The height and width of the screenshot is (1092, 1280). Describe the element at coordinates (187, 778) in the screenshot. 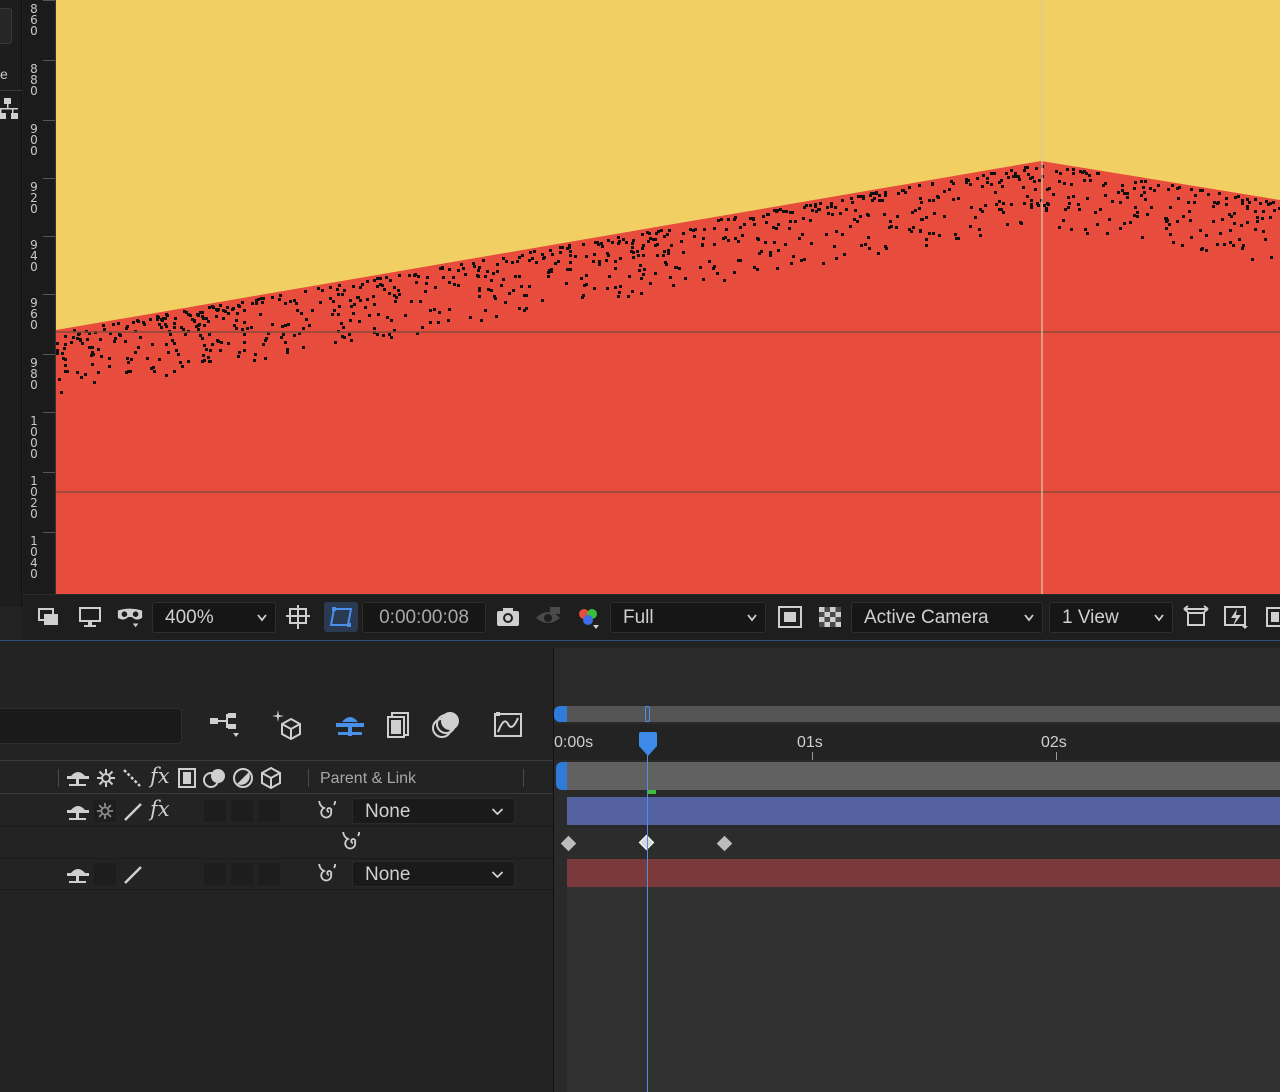

I see `frame-blend-header-icon` at that location.